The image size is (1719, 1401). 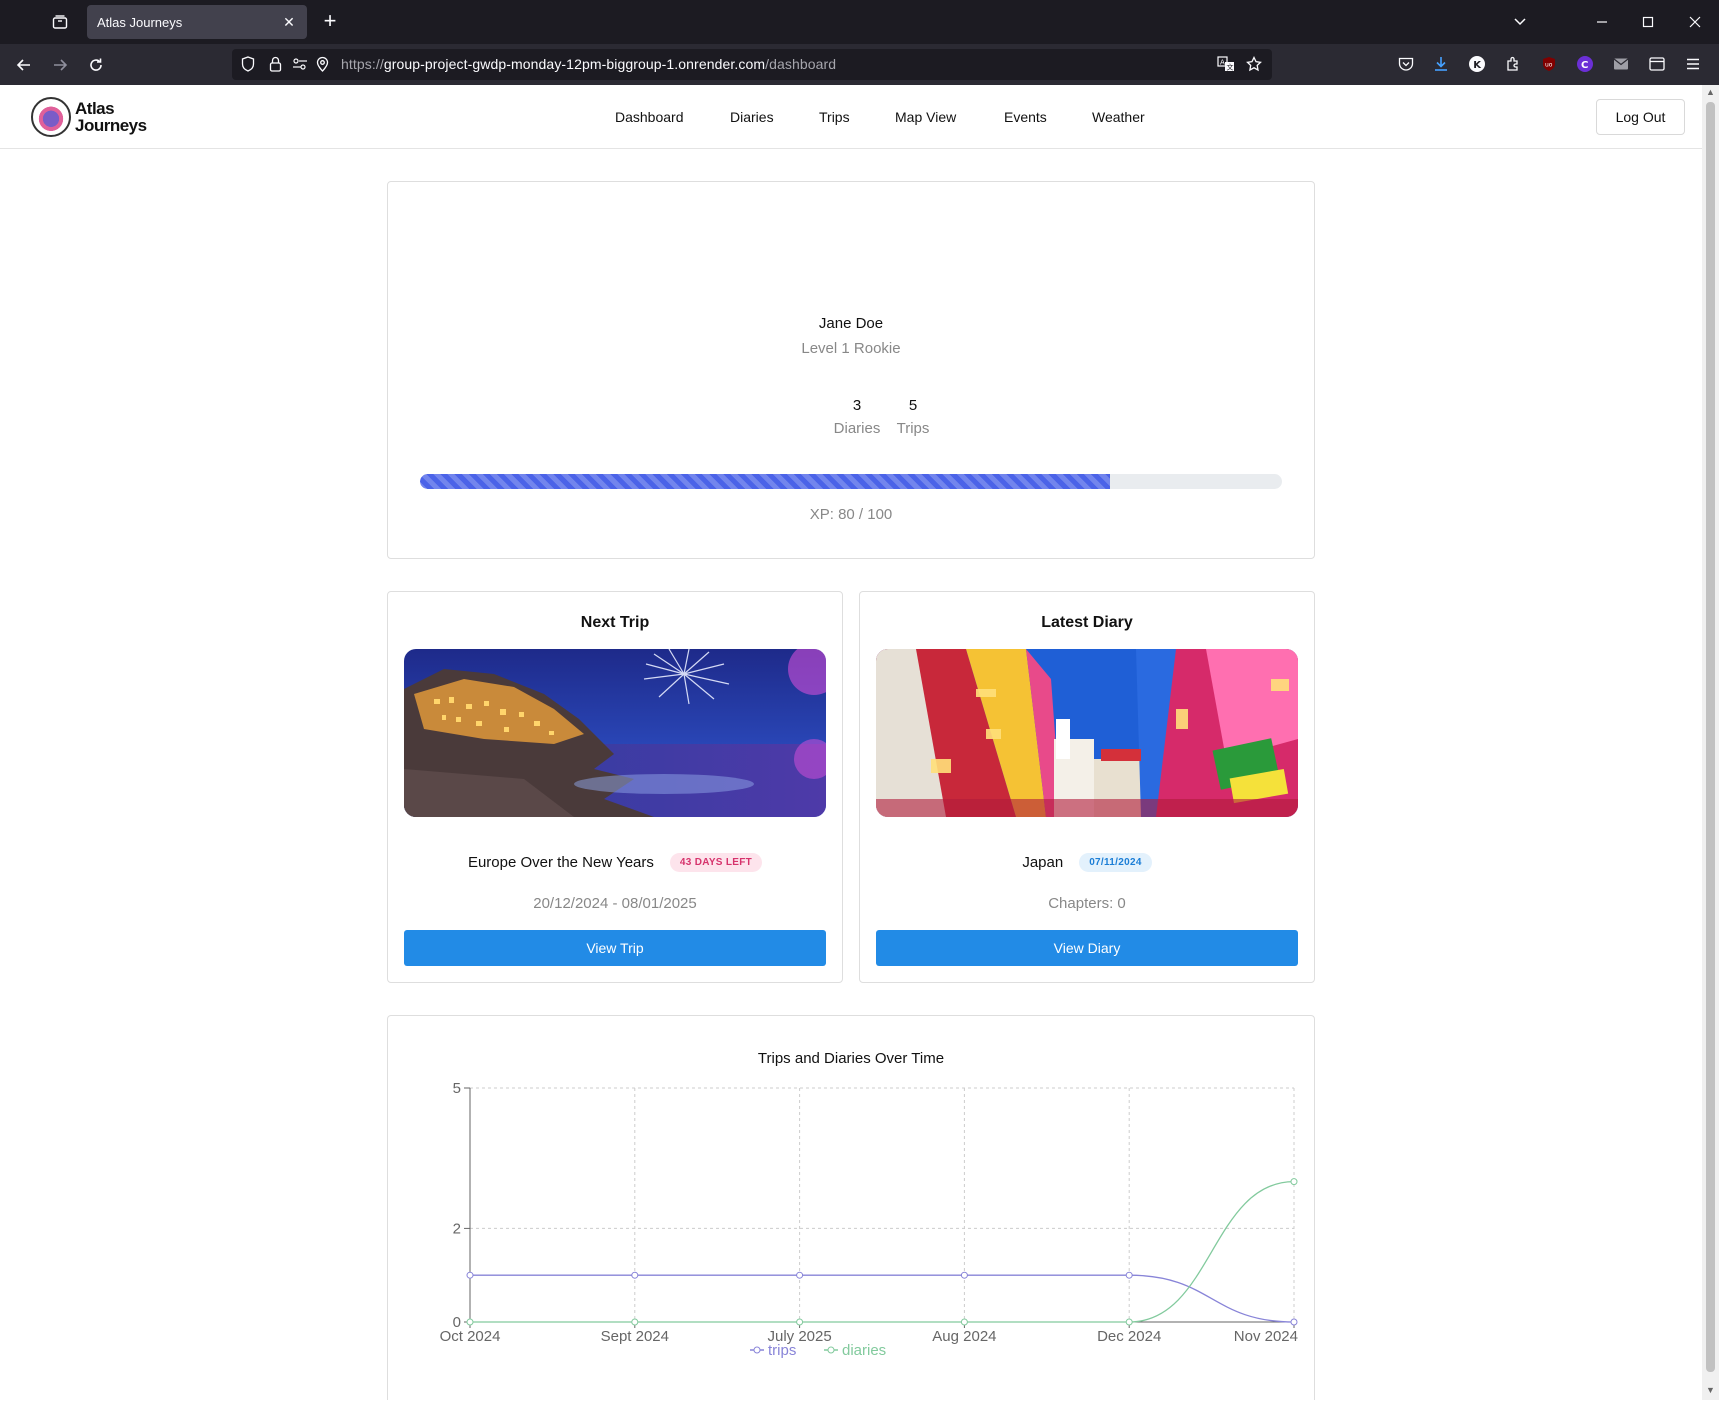 I want to click on ublock-origin-icon: uo, so click(x=1549, y=64).